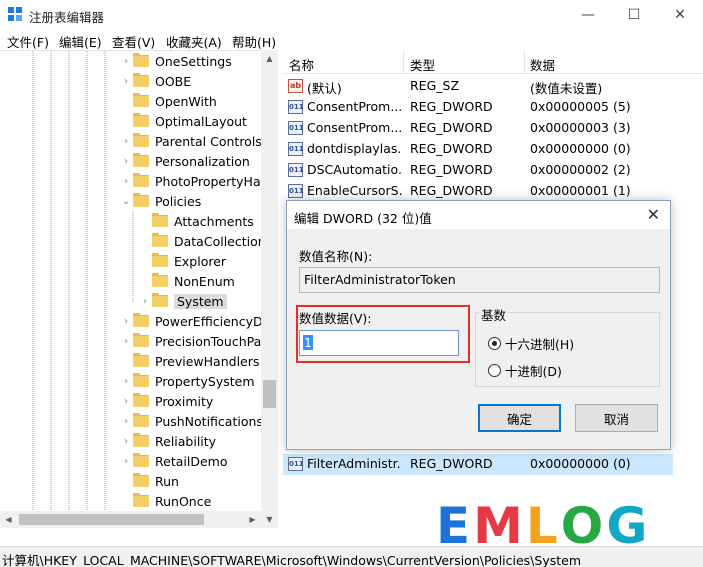  I want to click on tree-item: OptimalLayout, so click(183, 121).